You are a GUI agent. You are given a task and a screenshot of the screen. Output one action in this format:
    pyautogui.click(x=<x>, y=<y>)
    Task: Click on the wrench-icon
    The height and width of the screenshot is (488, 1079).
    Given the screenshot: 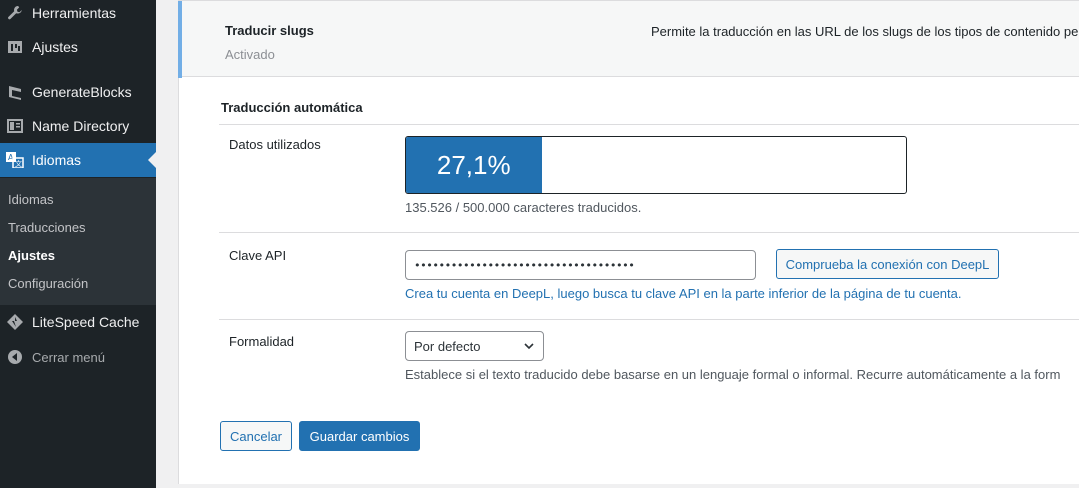 What is the action you would take?
    pyautogui.click(x=15, y=13)
    